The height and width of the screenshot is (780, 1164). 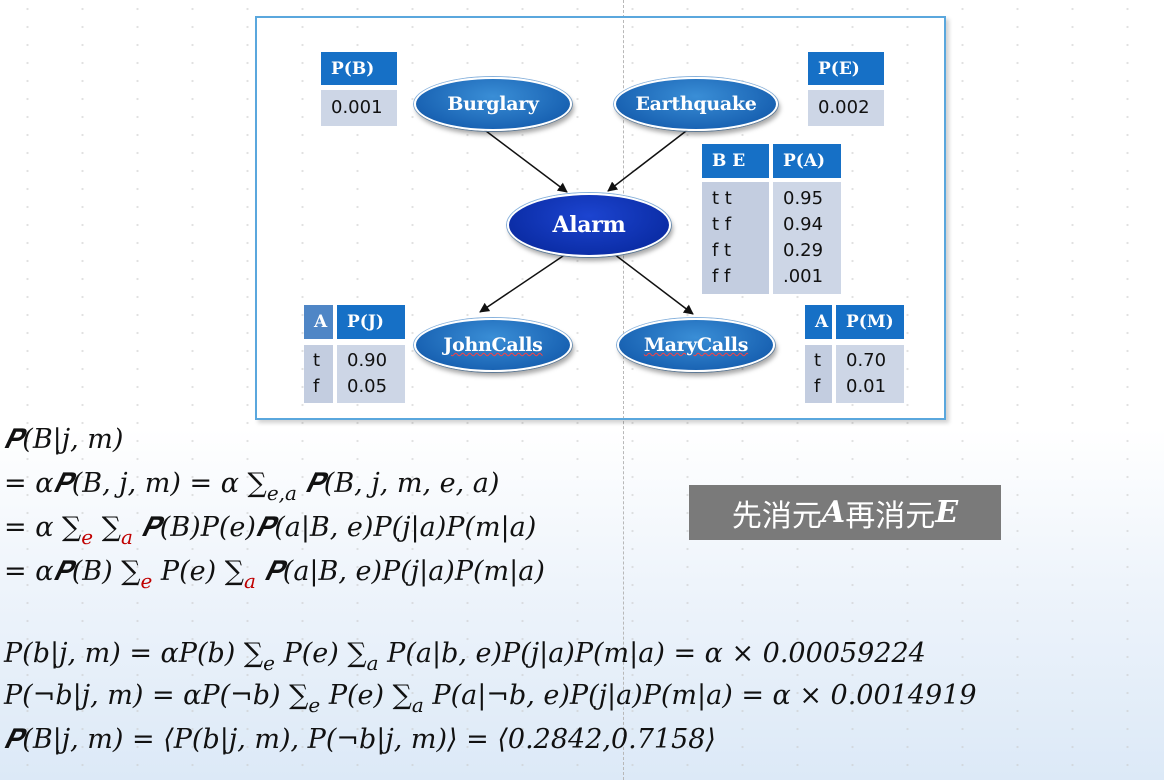 I want to click on node-johncalls: JohnCalls, so click(x=493, y=345).